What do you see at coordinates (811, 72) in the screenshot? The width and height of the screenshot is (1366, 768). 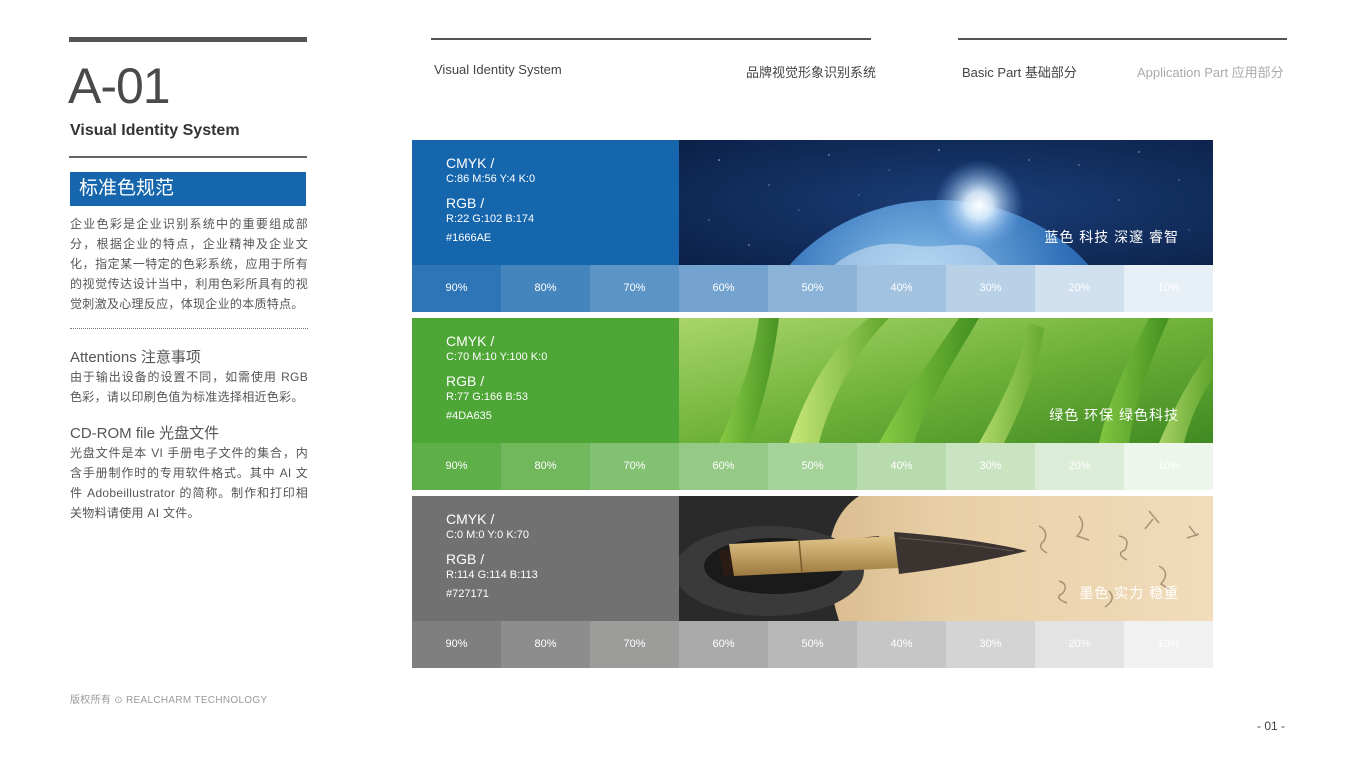 I see `header-vis-cn: 品牌视觉形象识别系统` at bounding box center [811, 72].